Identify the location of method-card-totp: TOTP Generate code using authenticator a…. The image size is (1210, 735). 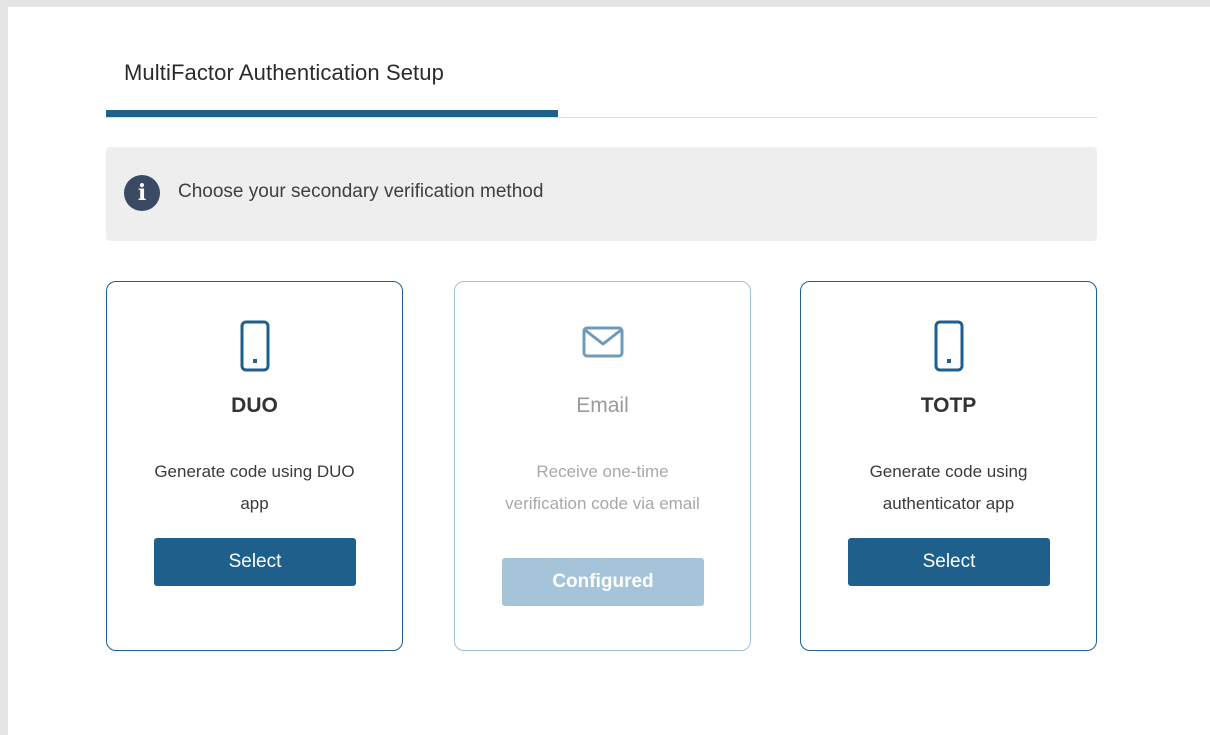
(948, 466).